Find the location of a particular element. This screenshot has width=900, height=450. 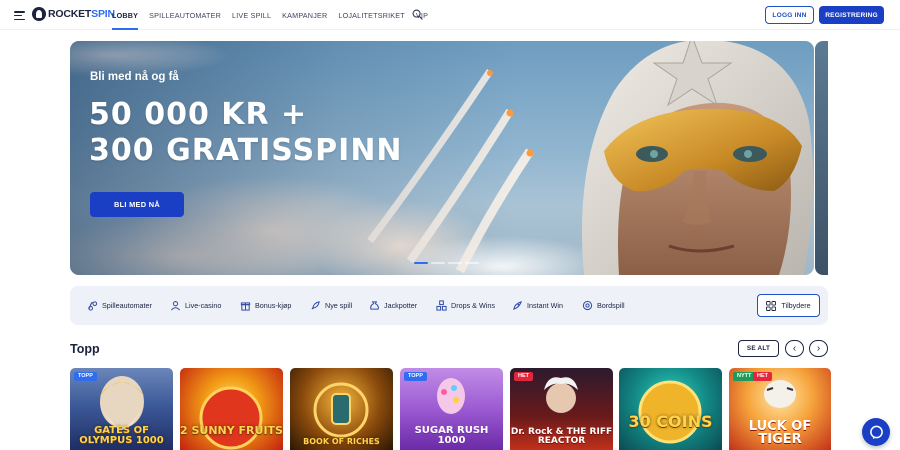

live-chat-button is located at coordinates (876, 432).